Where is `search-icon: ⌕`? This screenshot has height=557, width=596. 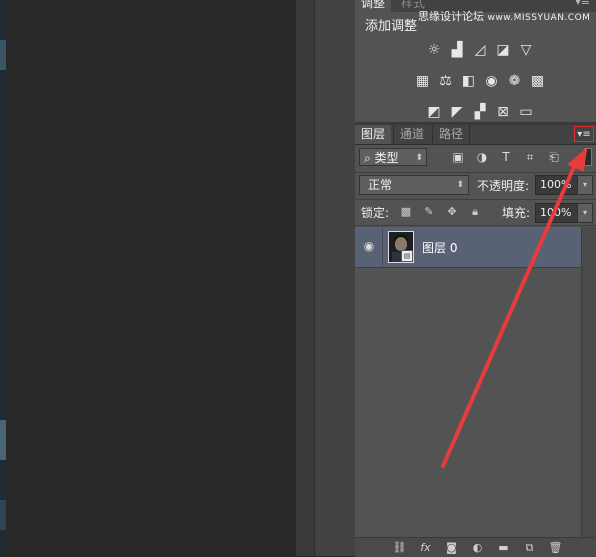
search-icon: ⌕ is located at coordinates (369, 158).